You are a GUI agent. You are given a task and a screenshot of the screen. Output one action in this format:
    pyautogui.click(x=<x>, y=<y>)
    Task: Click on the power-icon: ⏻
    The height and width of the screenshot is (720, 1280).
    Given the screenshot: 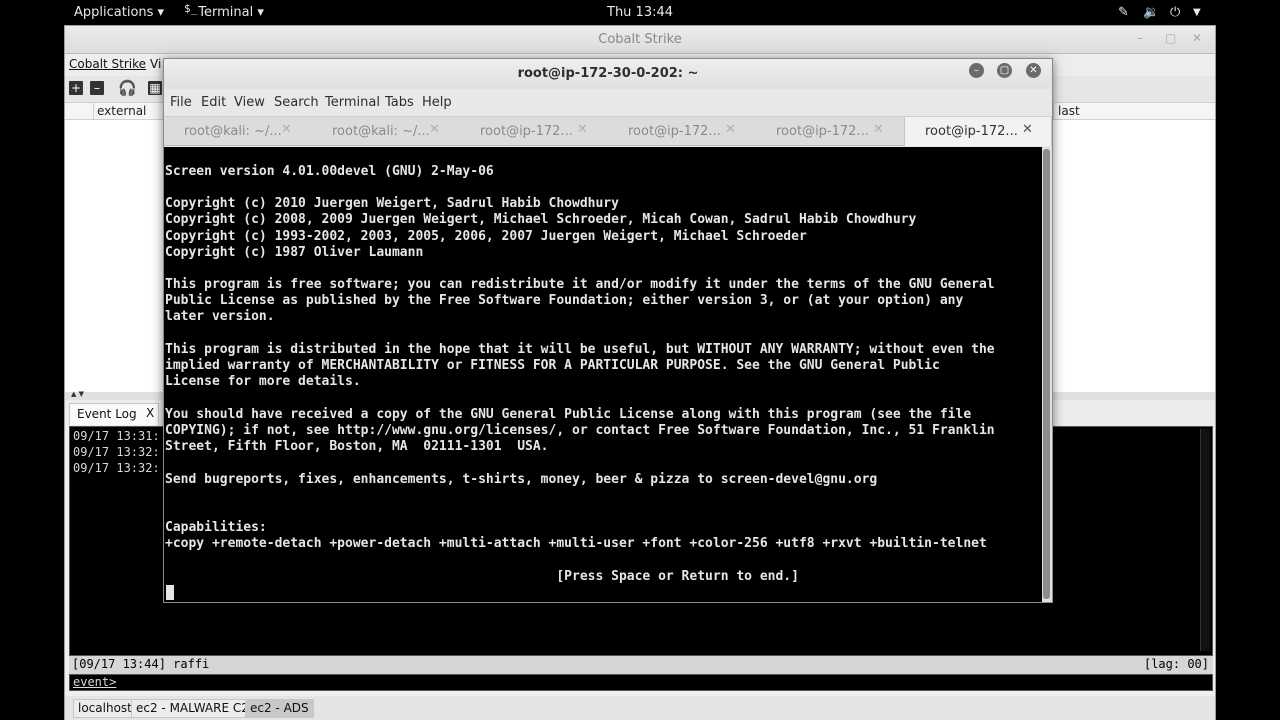 What is the action you would take?
    pyautogui.click(x=1175, y=12)
    